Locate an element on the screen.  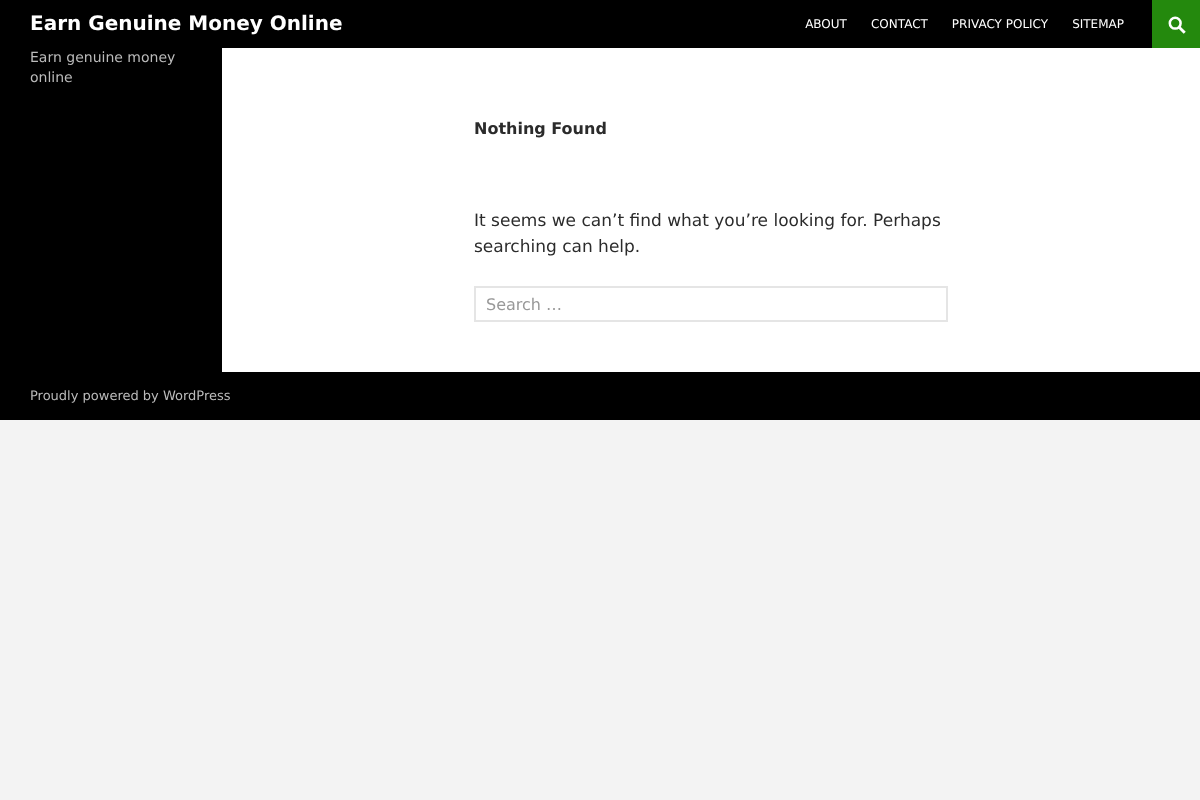
page-title: Nothing Found is located at coordinates (541, 129).